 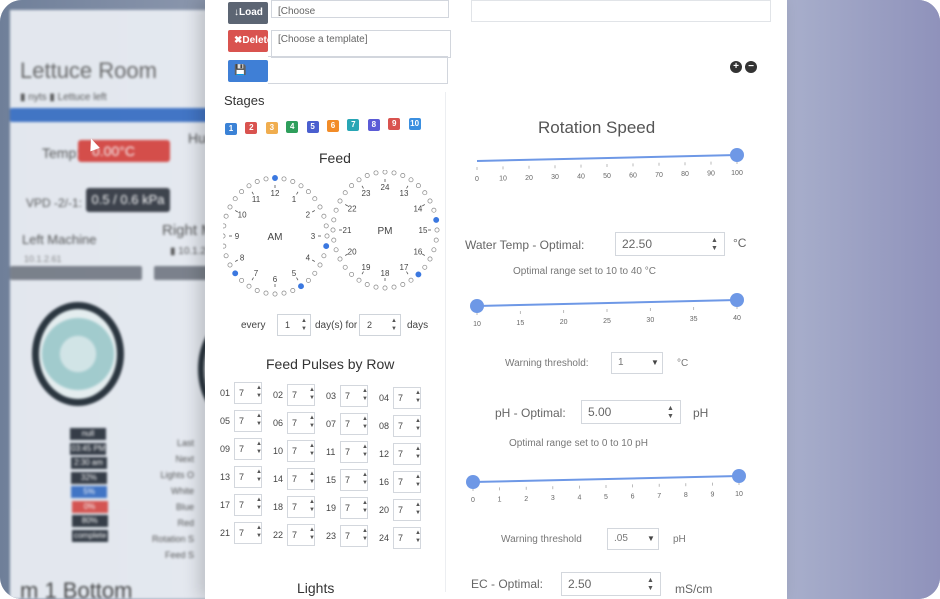 I want to click on template-select: [Choose a template], so click(x=361, y=44).